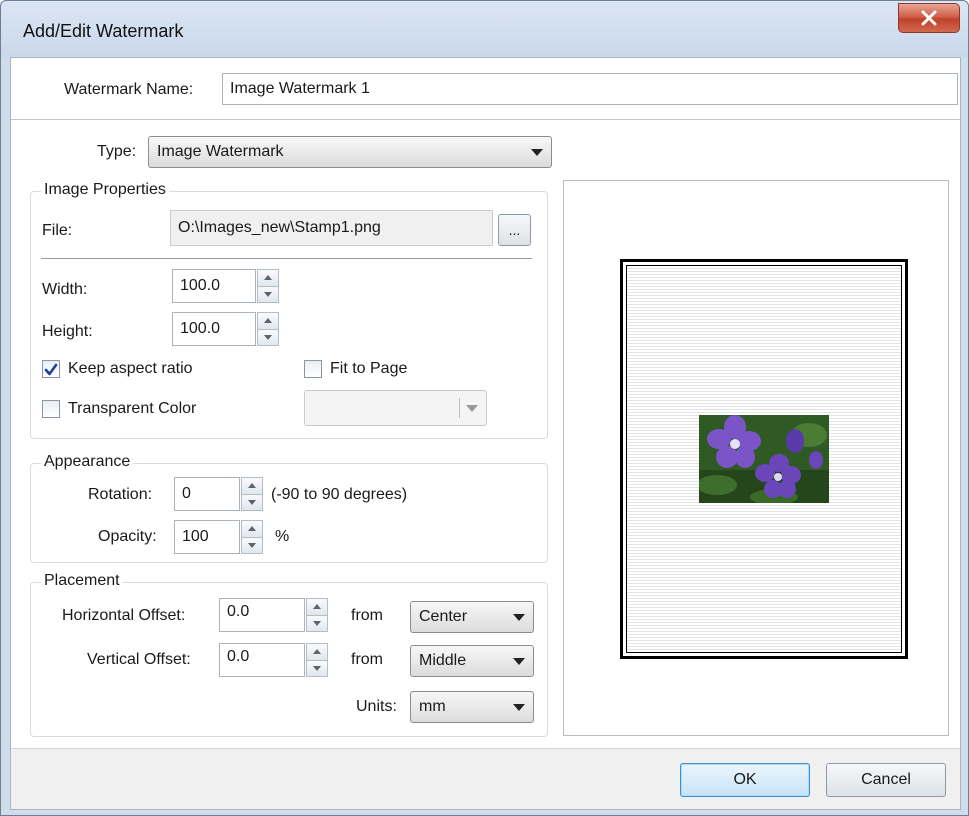 Image resolution: width=969 pixels, height=816 pixels. Describe the element at coordinates (105, 190) in the screenshot. I see `image-properties-title: Image Properties` at that location.